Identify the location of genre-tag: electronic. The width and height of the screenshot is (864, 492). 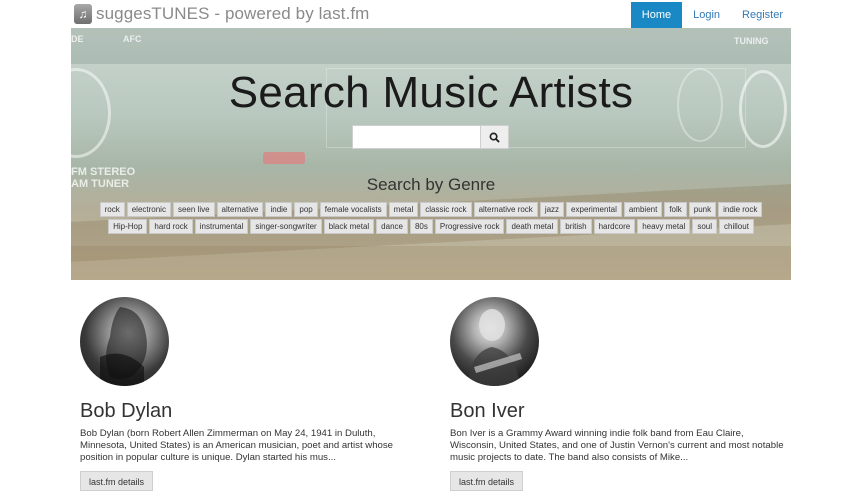
(148, 209).